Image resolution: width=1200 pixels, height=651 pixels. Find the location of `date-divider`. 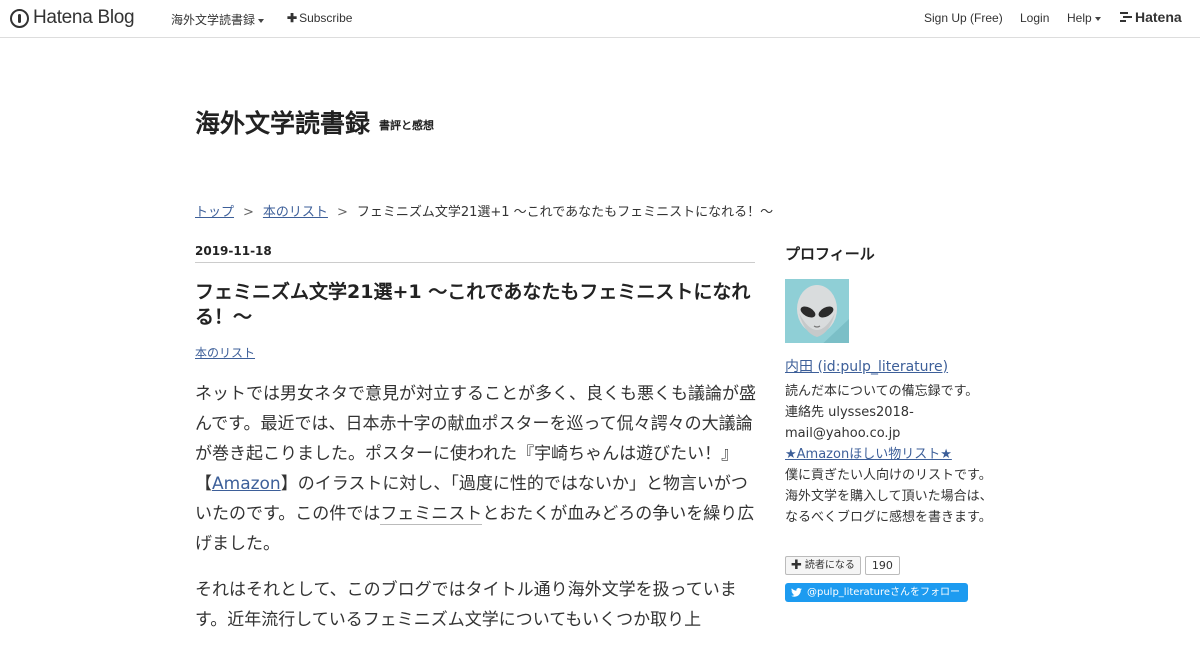

date-divider is located at coordinates (475, 262).